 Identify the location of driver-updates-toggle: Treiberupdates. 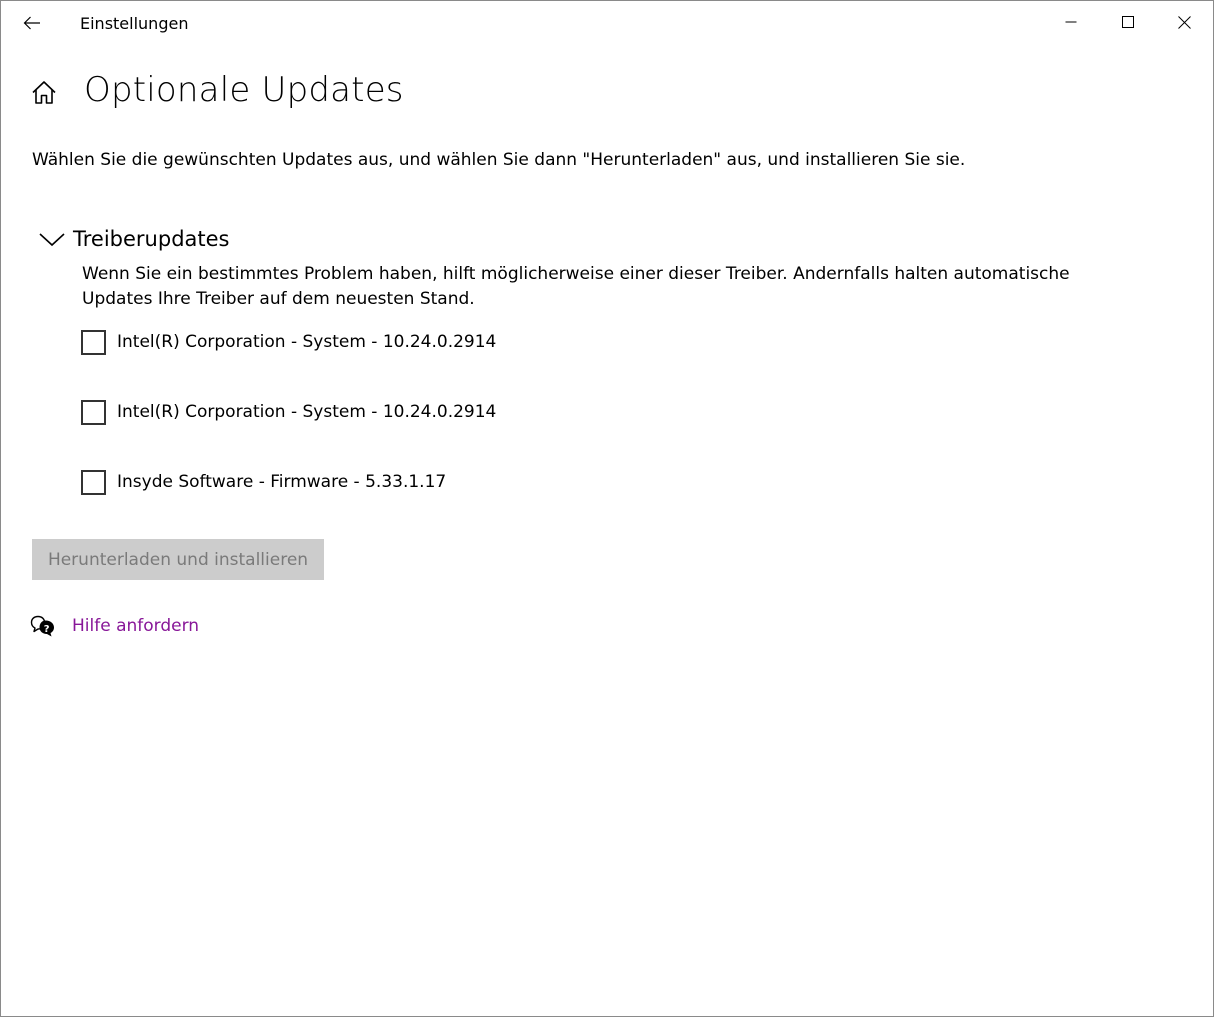
(133, 239).